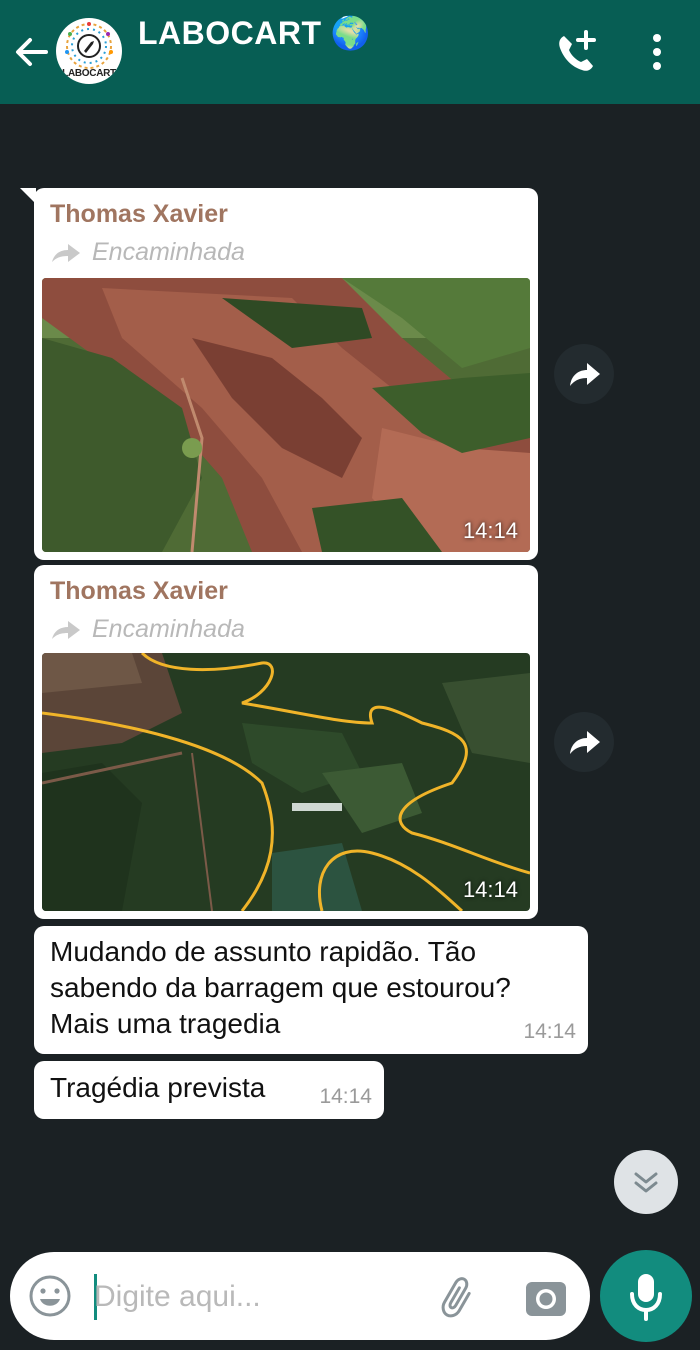 This screenshot has height=1350, width=700. What do you see at coordinates (28, 196) in the screenshot?
I see `bubble-tail` at bounding box center [28, 196].